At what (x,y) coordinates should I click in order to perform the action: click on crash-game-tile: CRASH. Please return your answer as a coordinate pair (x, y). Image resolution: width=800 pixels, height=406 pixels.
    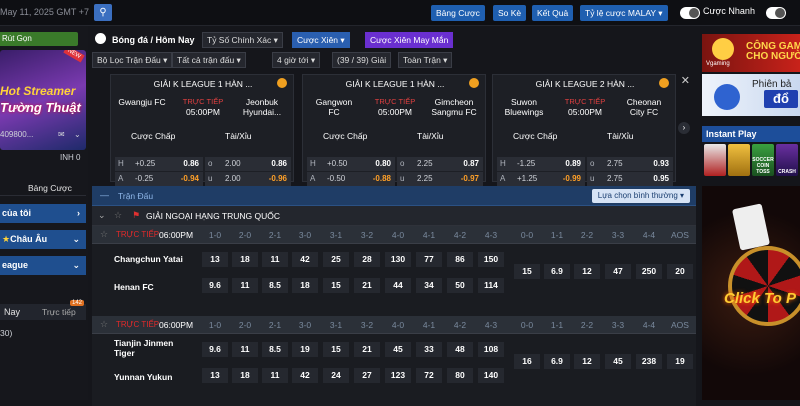
    Looking at the image, I should click on (787, 160).